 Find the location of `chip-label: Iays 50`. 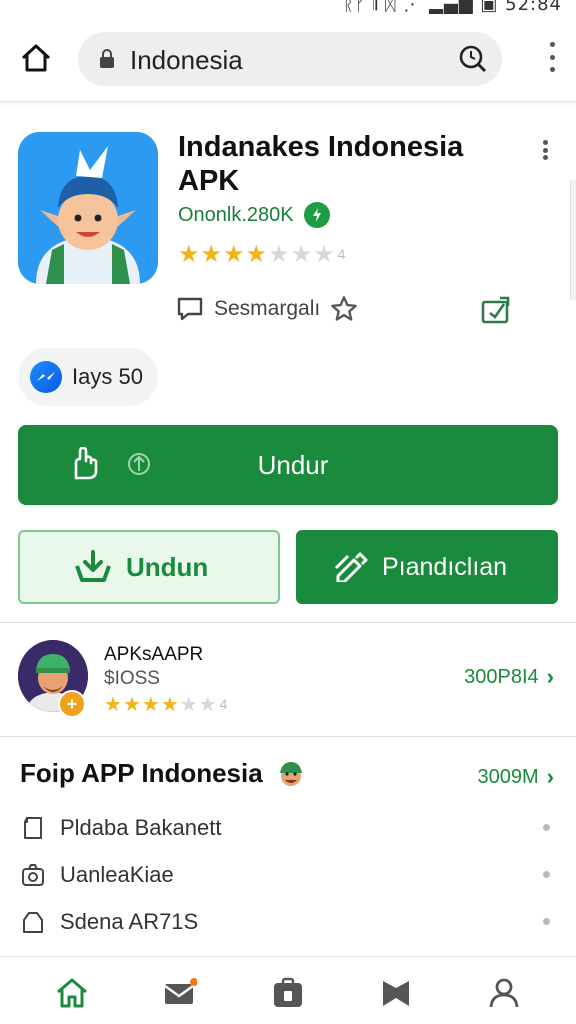

chip-label: Iays 50 is located at coordinates (107, 376).